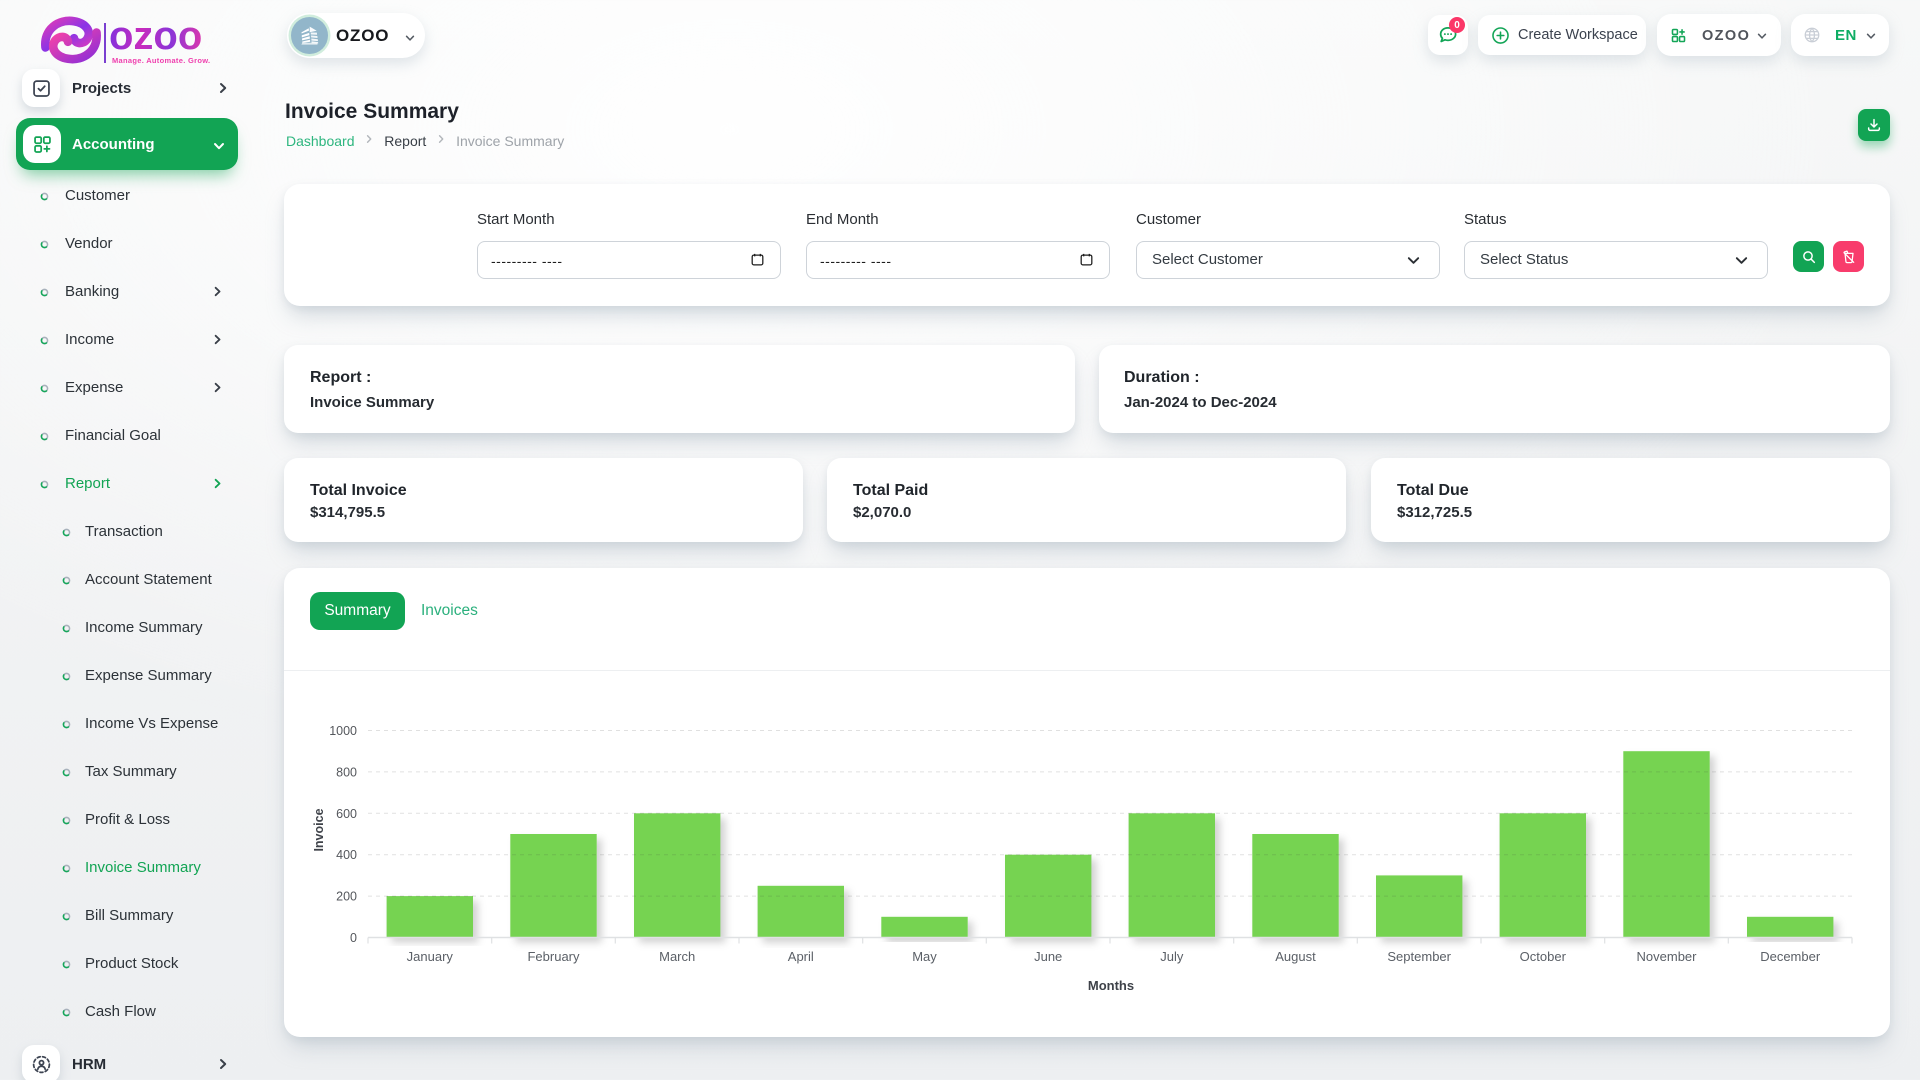 This screenshot has width=1920, height=1080. Describe the element at coordinates (346, 814) in the screenshot. I see `svg-text: 600` at that location.